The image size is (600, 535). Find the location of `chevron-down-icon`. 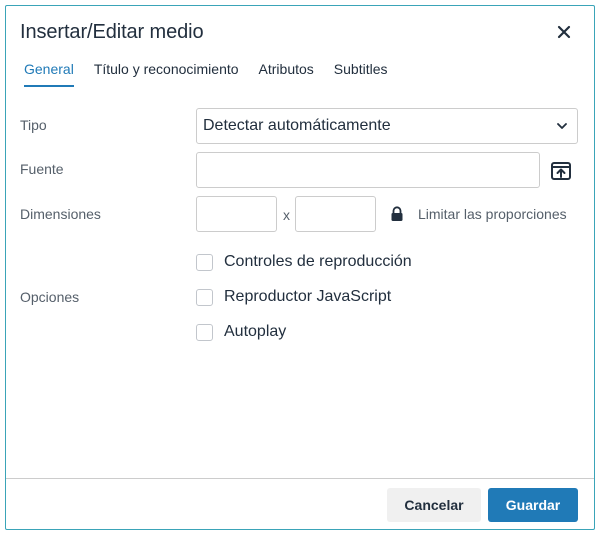

chevron-down-icon is located at coordinates (562, 126).